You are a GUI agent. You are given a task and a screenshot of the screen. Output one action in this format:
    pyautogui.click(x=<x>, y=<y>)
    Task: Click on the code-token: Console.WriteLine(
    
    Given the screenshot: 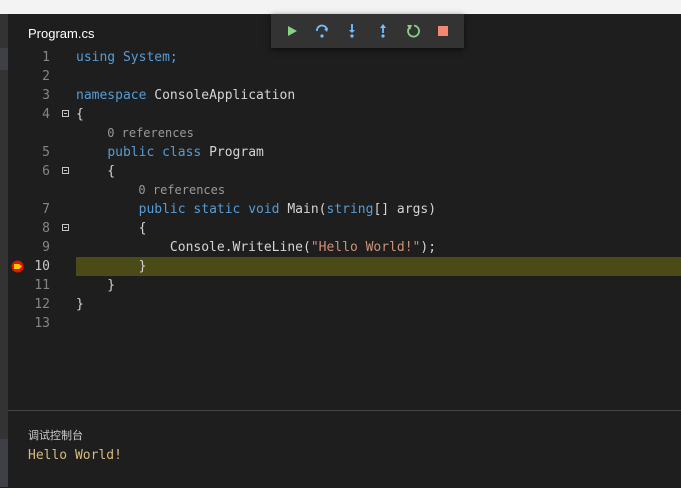 What is the action you would take?
    pyautogui.click(x=193, y=247)
    